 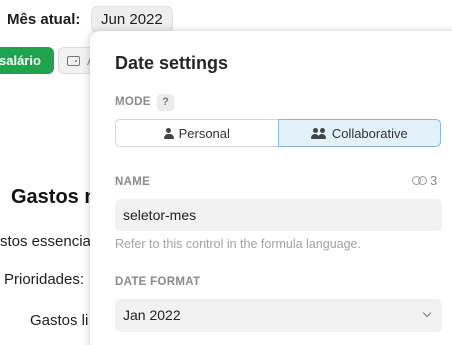 What do you see at coordinates (59, 320) in the screenshot?
I see `row-label: Gastos li` at bounding box center [59, 320].